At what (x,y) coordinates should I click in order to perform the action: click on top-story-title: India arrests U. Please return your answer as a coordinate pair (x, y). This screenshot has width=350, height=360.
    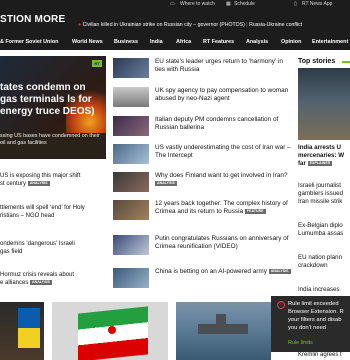
    Looking at the image, I should click on (324, 148).